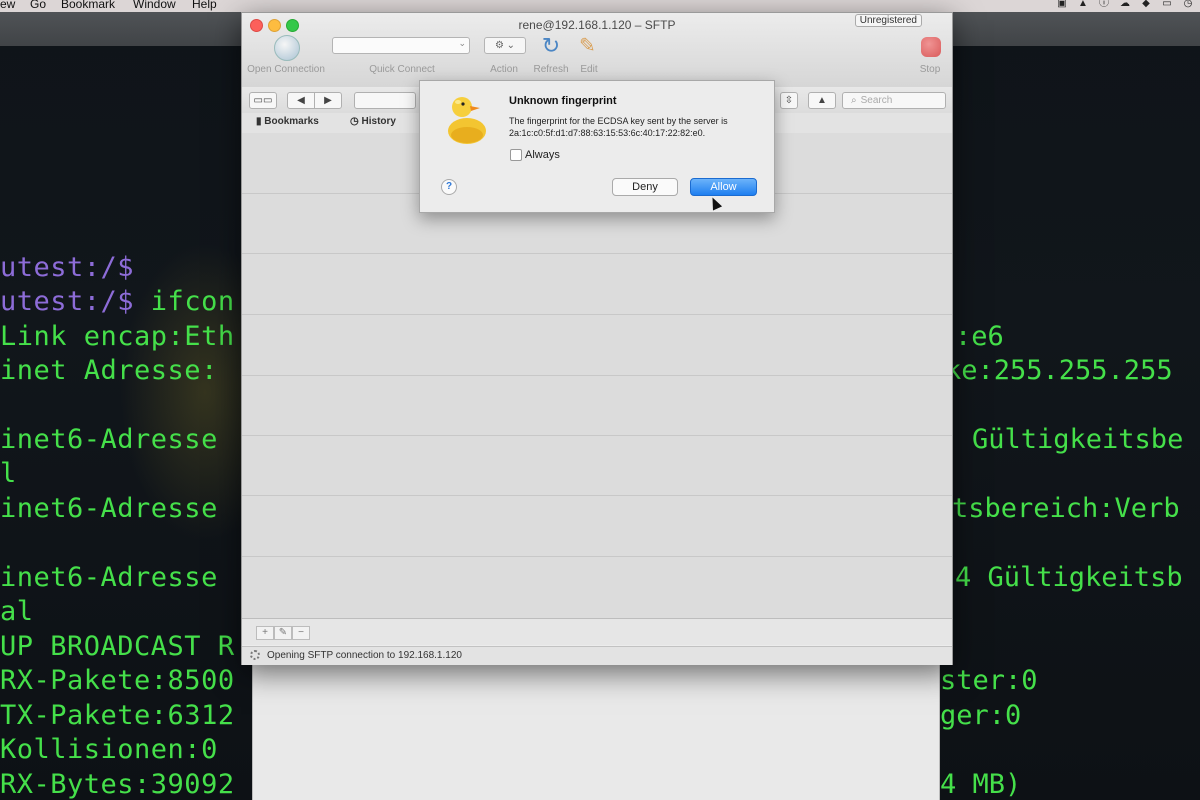  I want to click on terminal-line-right: Gültigkeitsbe, so click(1078, 439).